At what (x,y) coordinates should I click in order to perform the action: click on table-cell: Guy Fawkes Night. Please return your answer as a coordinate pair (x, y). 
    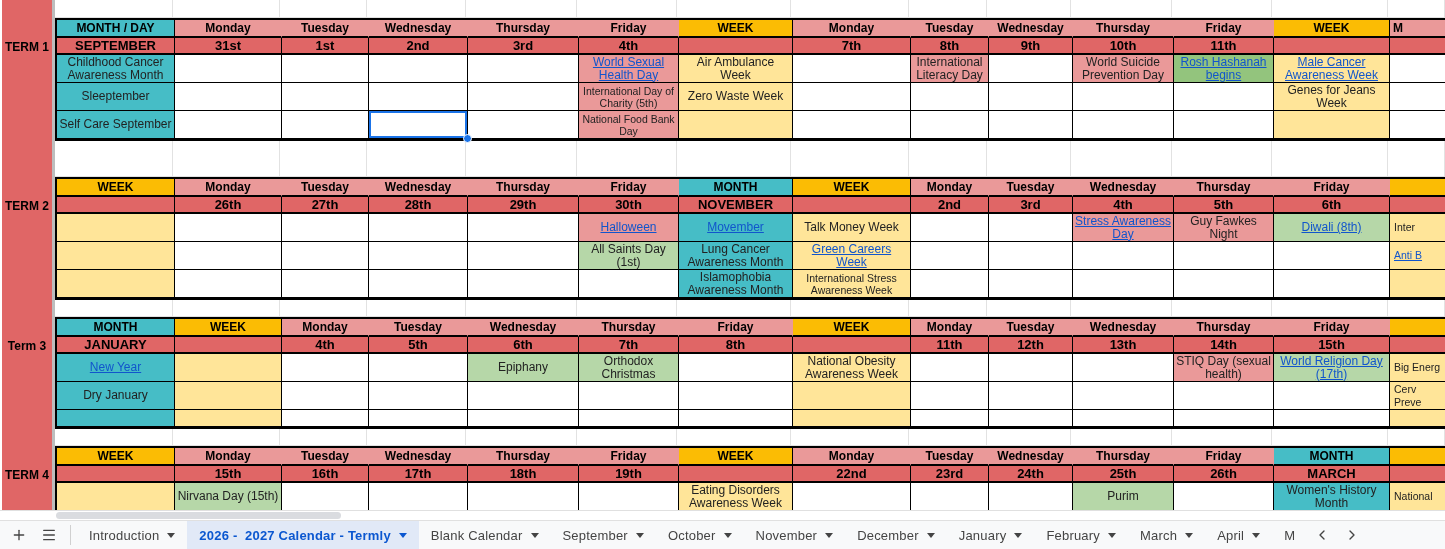
    Looking at the image, I should click on (1224, 228).